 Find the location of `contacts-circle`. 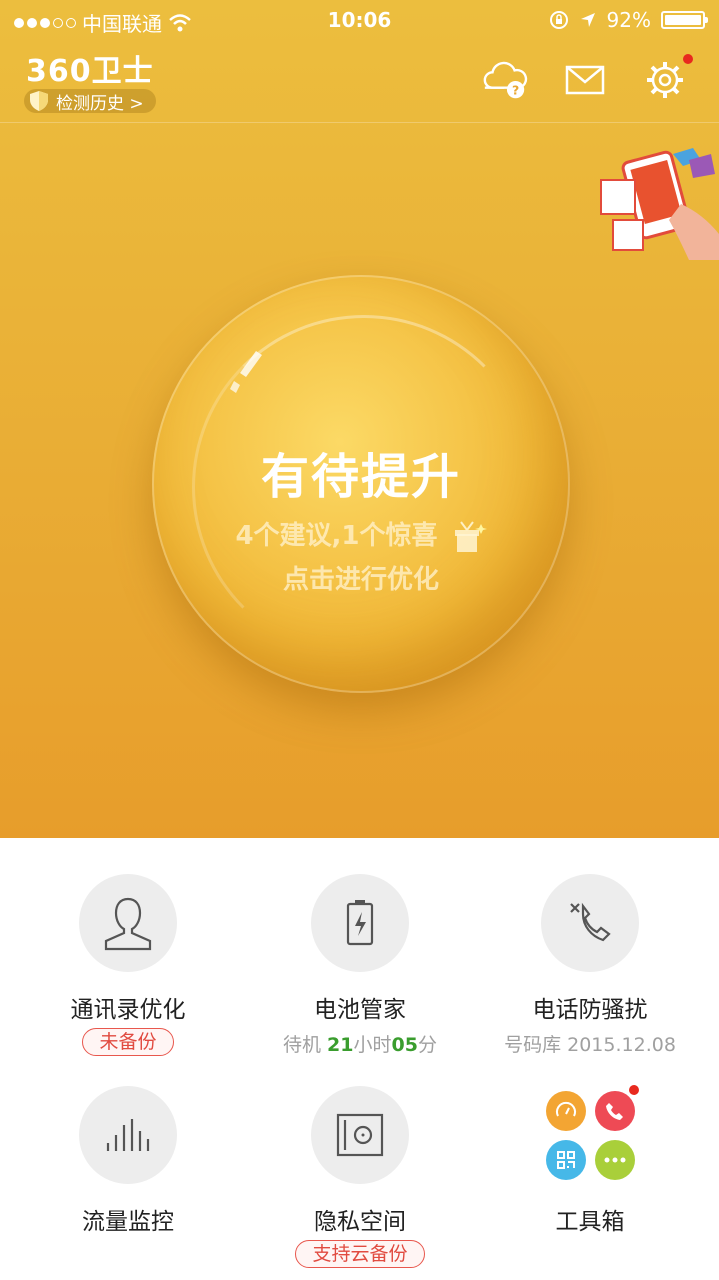

contacts-circle is located at coordinates (128, 923).